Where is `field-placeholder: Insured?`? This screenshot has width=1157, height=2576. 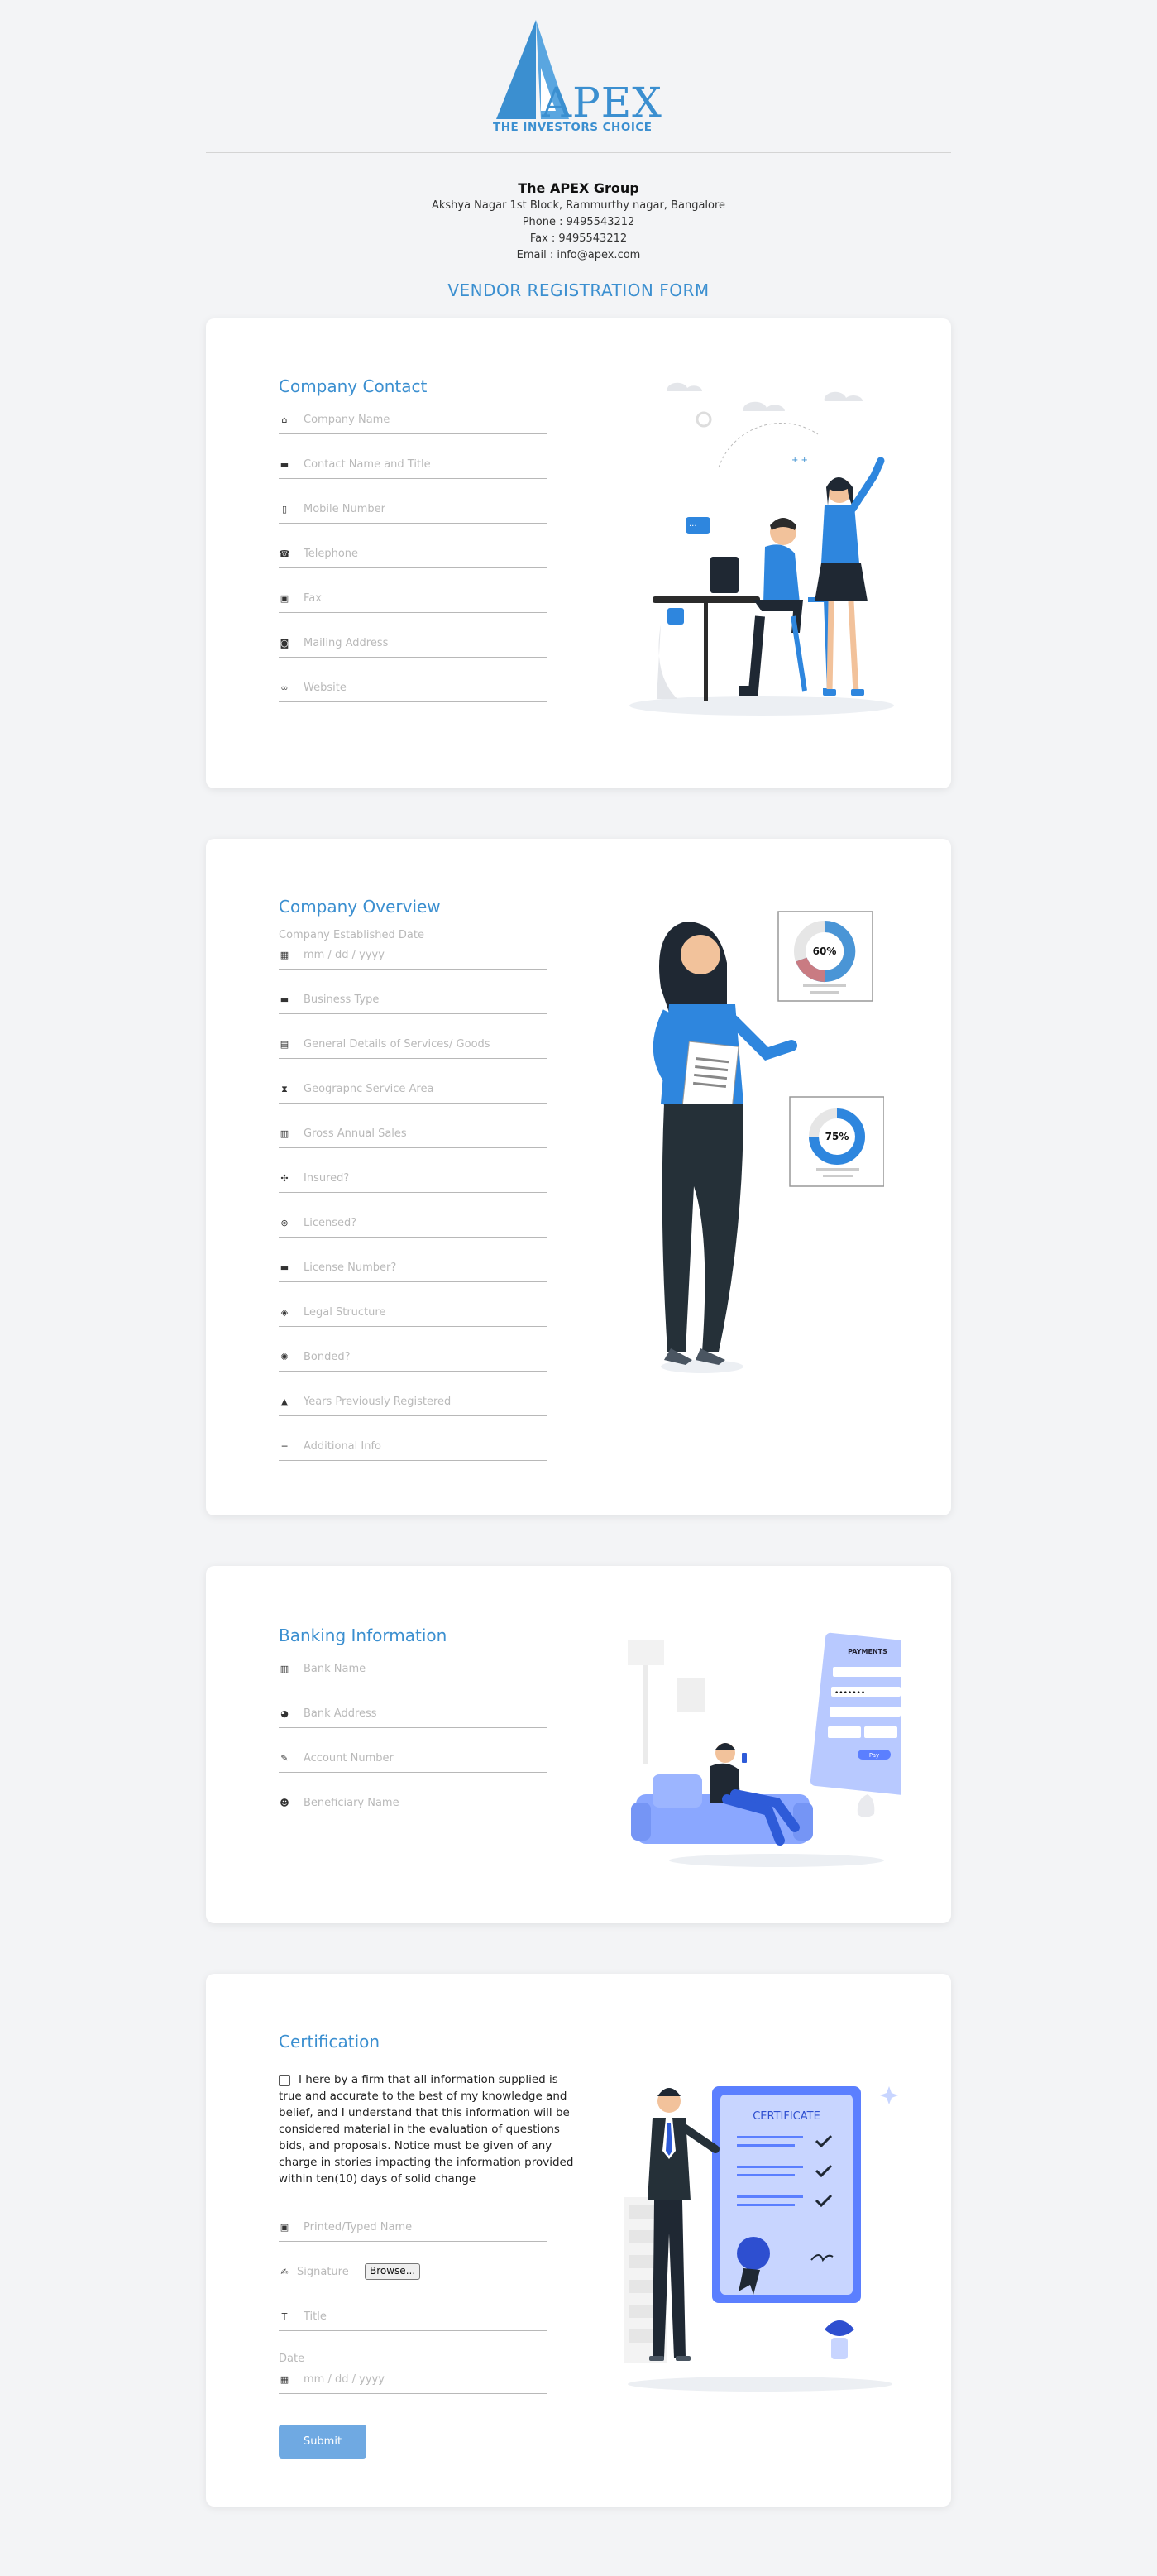
field-placeholder: Insured? is located at coordinates (327, 1178).